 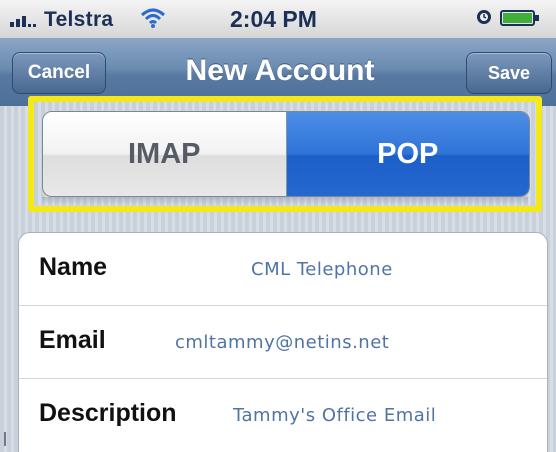 What do you see at coordinates (108, 413) in the screenshot?
I see `description-label: Description` at bounding box center [108, 413].